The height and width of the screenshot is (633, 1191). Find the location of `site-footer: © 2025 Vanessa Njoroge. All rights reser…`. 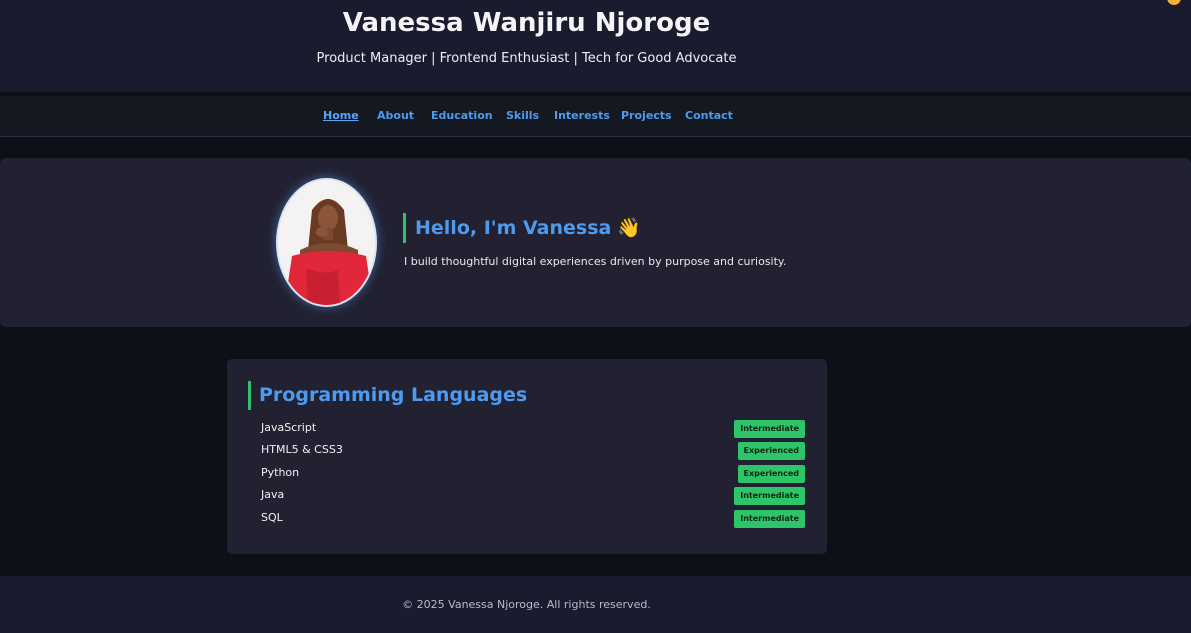

site-footer: © 2025 Vanessa Njoroge. All rights reser… is located at coordinates (595, 604).